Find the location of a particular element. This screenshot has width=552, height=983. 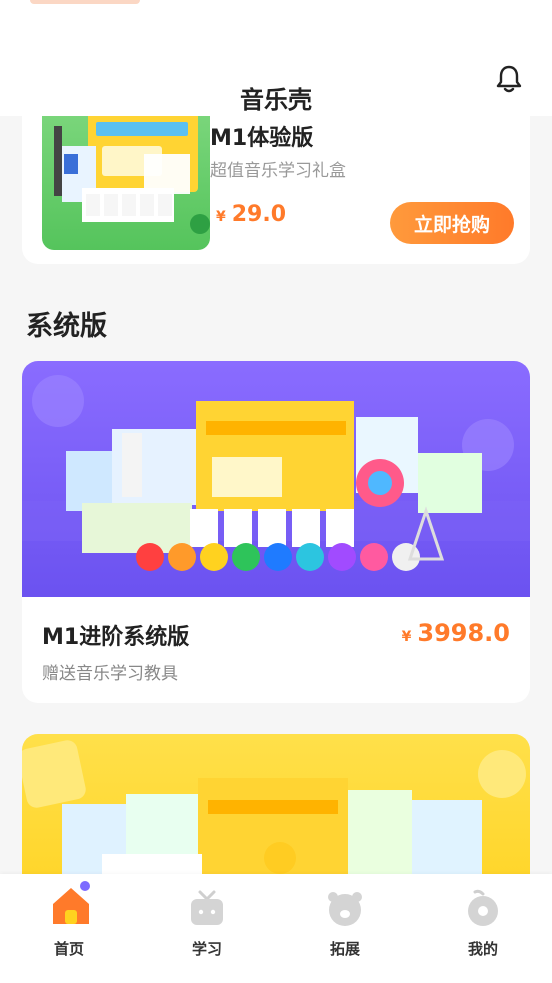

price-value: 29.0 is located at coordinates (259, 214).